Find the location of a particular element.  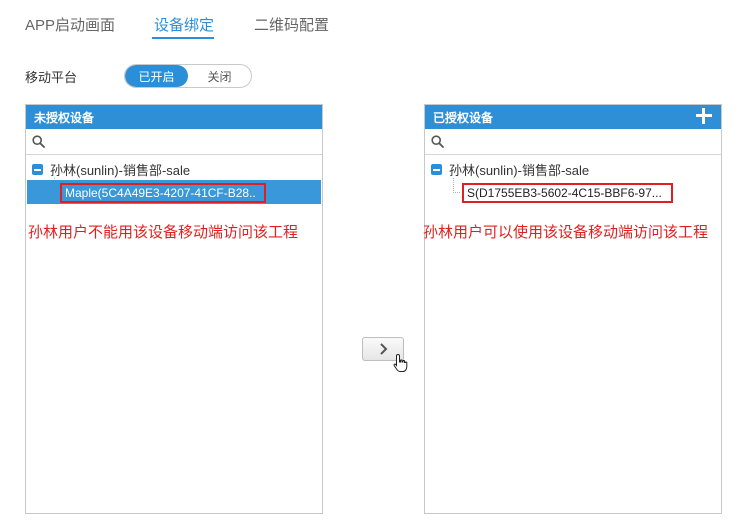

tree-connector is located at coordinates (456, 185).